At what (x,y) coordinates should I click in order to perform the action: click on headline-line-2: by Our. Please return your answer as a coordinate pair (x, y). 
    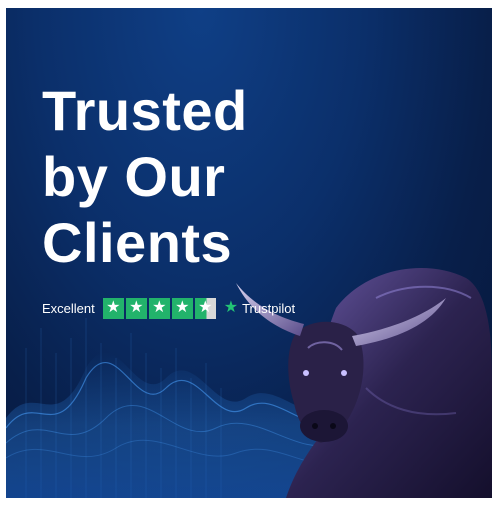
    Looking at the image, I should click on (134, 176).